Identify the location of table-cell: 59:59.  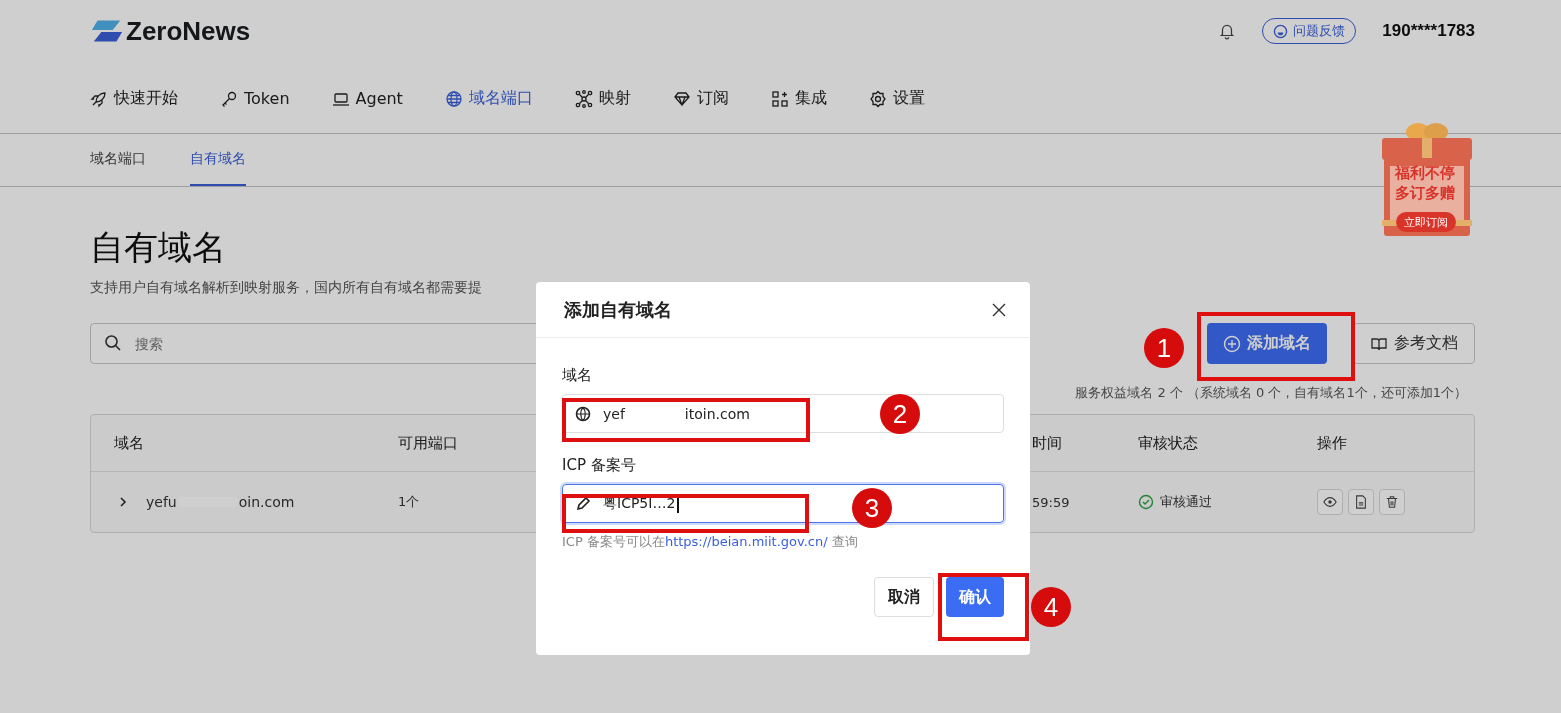
(1051, 502).